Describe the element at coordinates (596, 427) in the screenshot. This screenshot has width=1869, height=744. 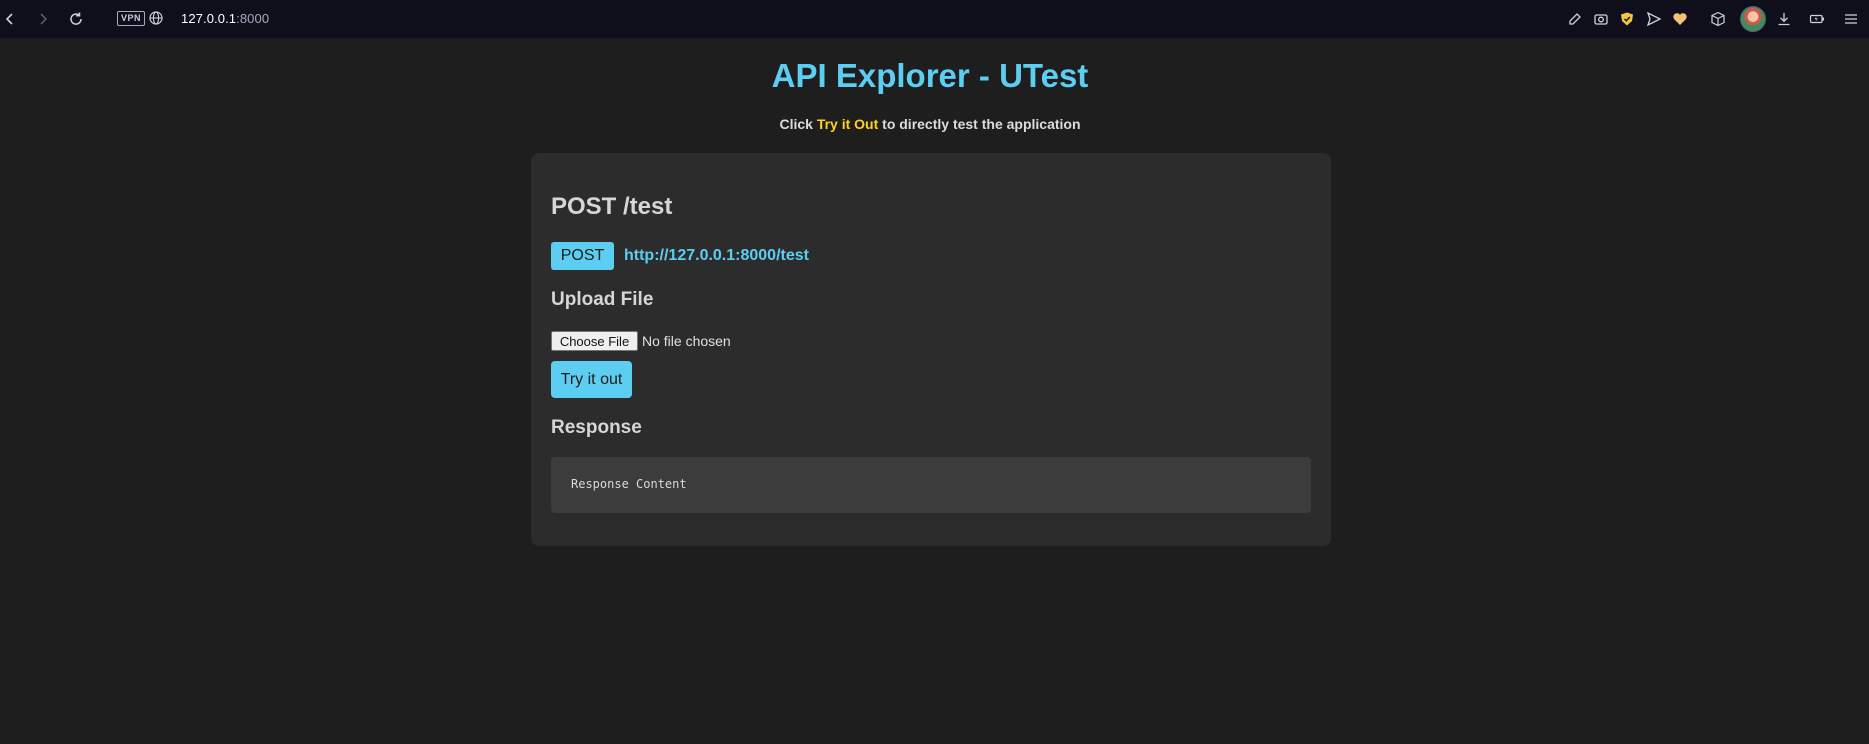
I see `response-heading: Response` at that location.